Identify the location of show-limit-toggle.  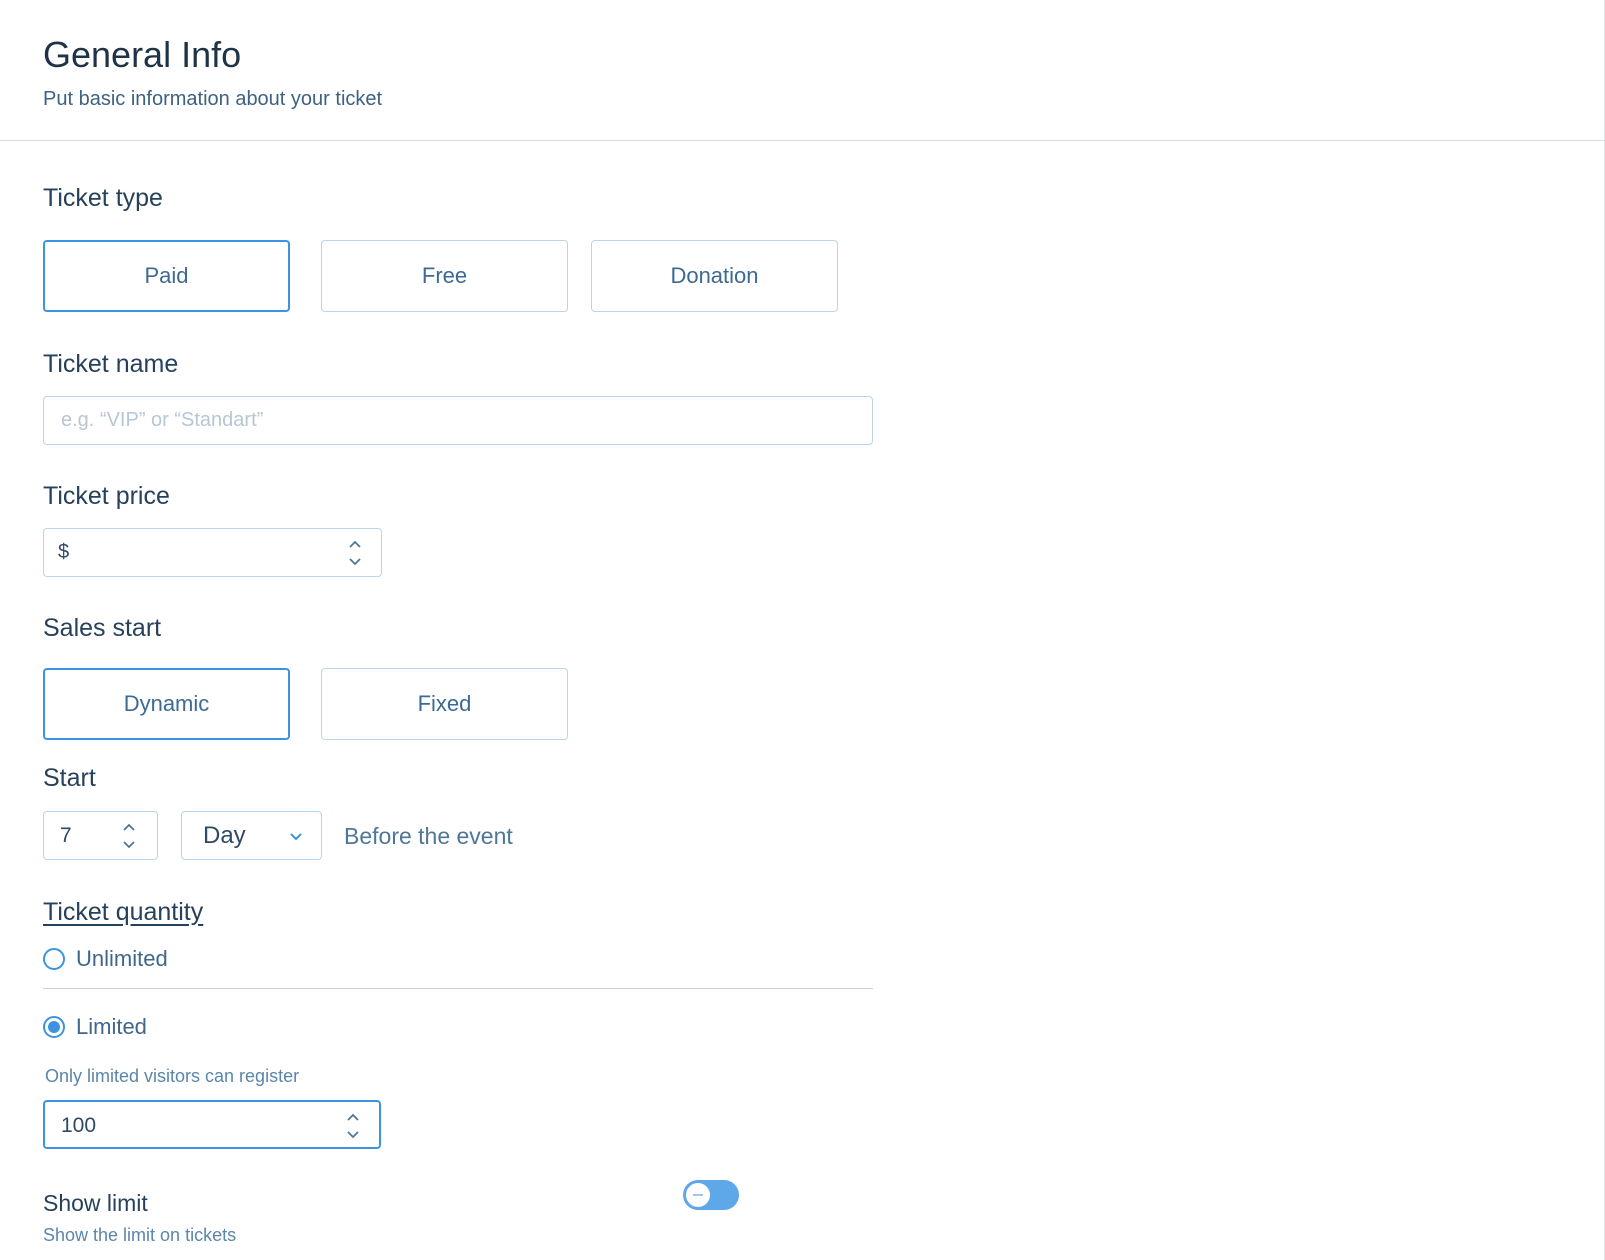
(711, 1195).